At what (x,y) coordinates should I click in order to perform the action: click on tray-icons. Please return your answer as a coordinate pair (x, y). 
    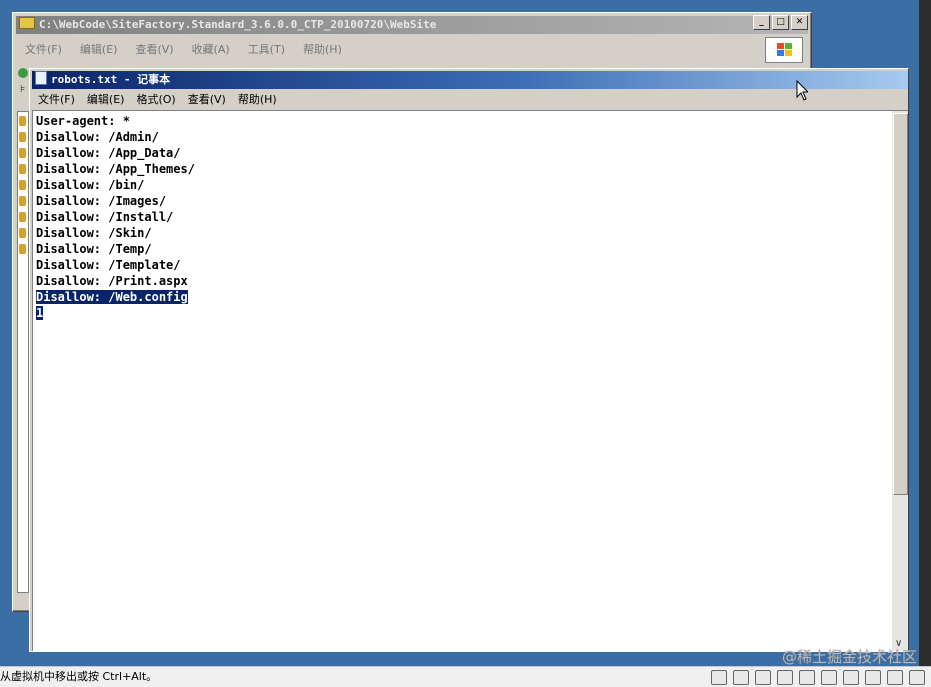
    Looking at the image, I should click on (818, 677).